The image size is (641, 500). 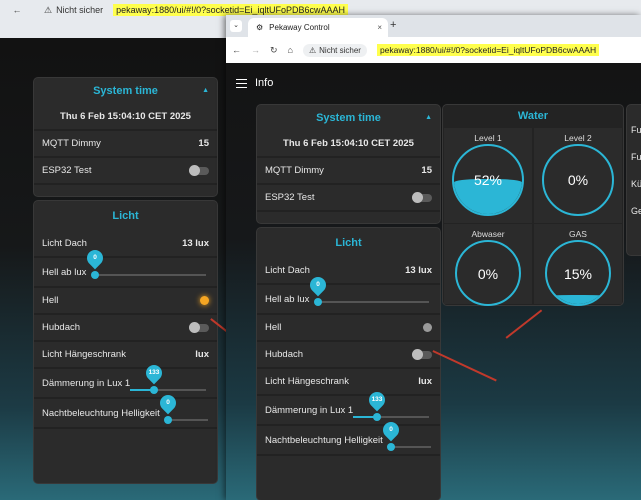 I want to click on hell-ab-label: Hell ab lux, so click(x=64, y=272).